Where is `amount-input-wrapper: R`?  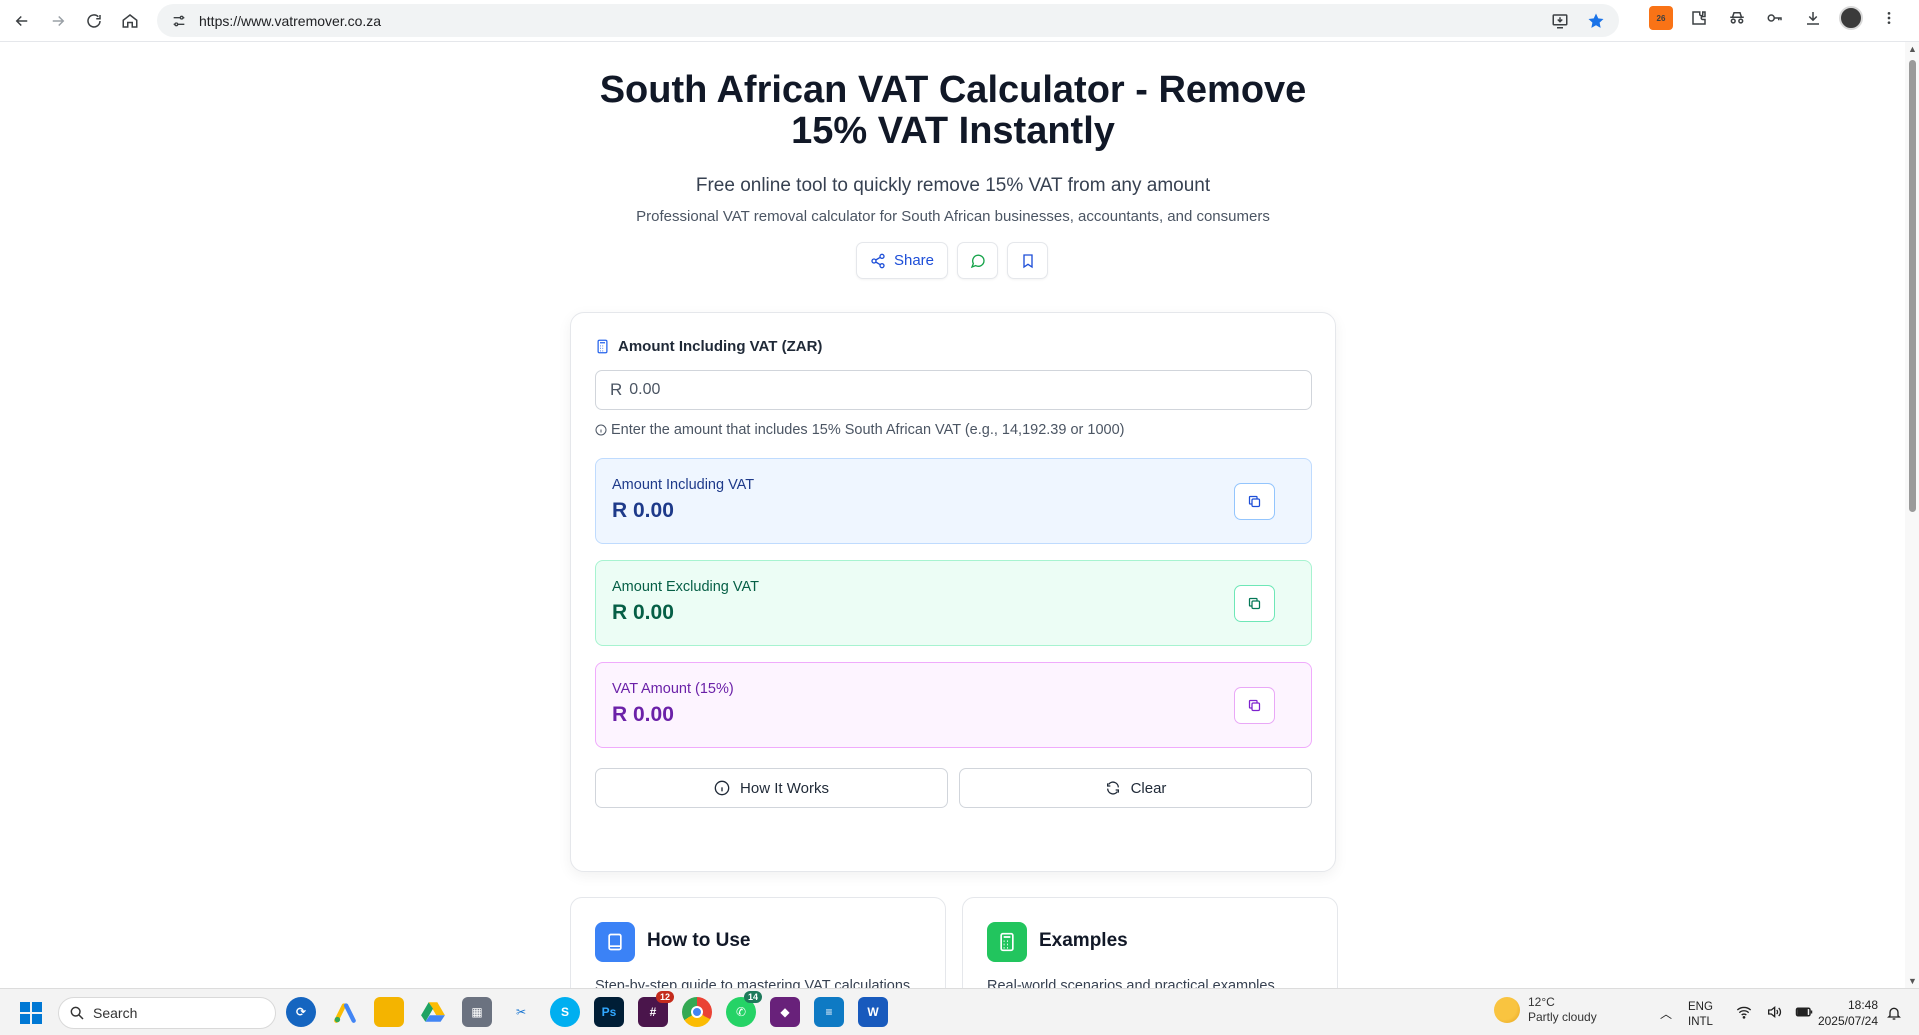
amount-input-wrapper: R is located at coordinates (953, 390).